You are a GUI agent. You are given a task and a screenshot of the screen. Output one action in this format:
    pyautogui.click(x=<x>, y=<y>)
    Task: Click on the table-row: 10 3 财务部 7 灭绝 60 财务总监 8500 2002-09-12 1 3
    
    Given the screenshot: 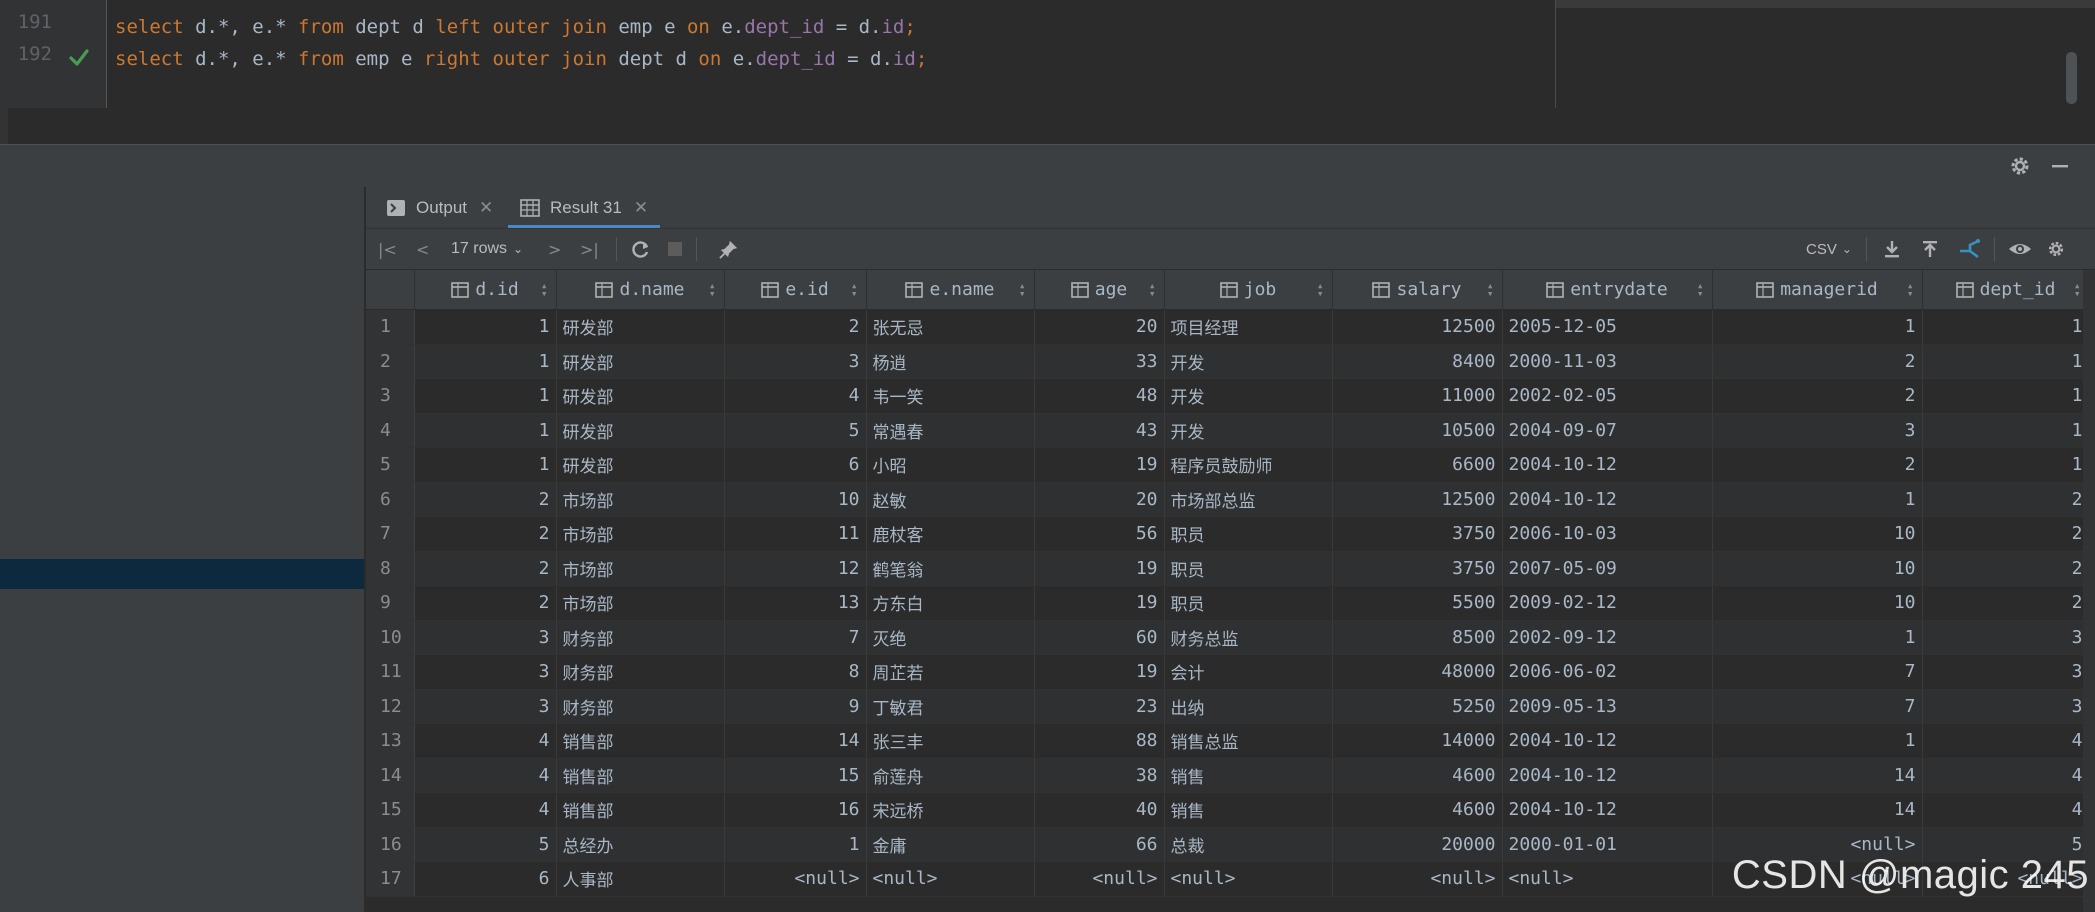 What is the action you would take?
    pyautogui.click(x=1228, y=637)
    